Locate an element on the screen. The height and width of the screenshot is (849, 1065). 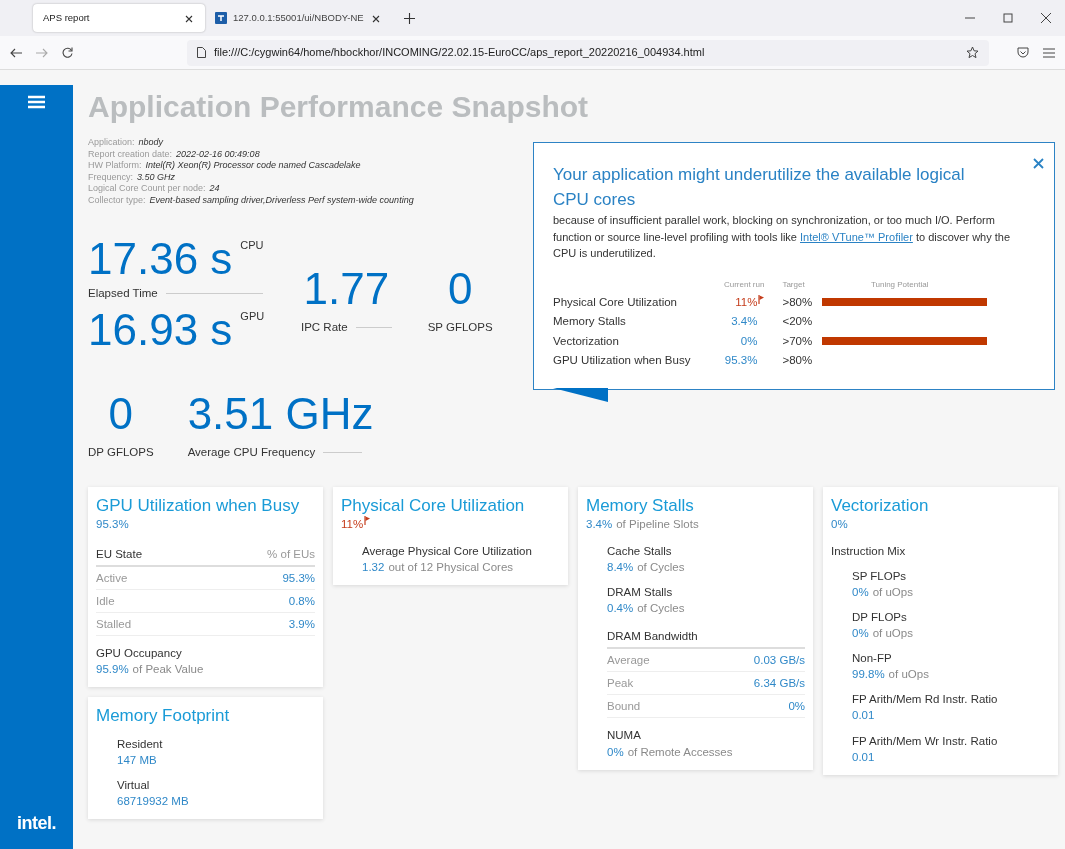
card-value: 3.4% is located at coordinates (599, 525).